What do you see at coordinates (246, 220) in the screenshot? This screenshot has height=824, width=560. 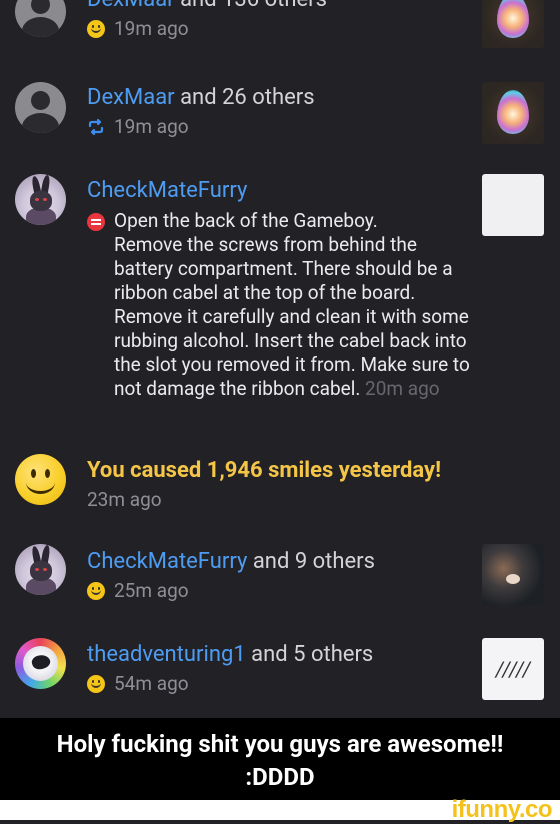 I see `comment-first-line: Open the back of the Gameboy.` at bounding box center [246, 220].